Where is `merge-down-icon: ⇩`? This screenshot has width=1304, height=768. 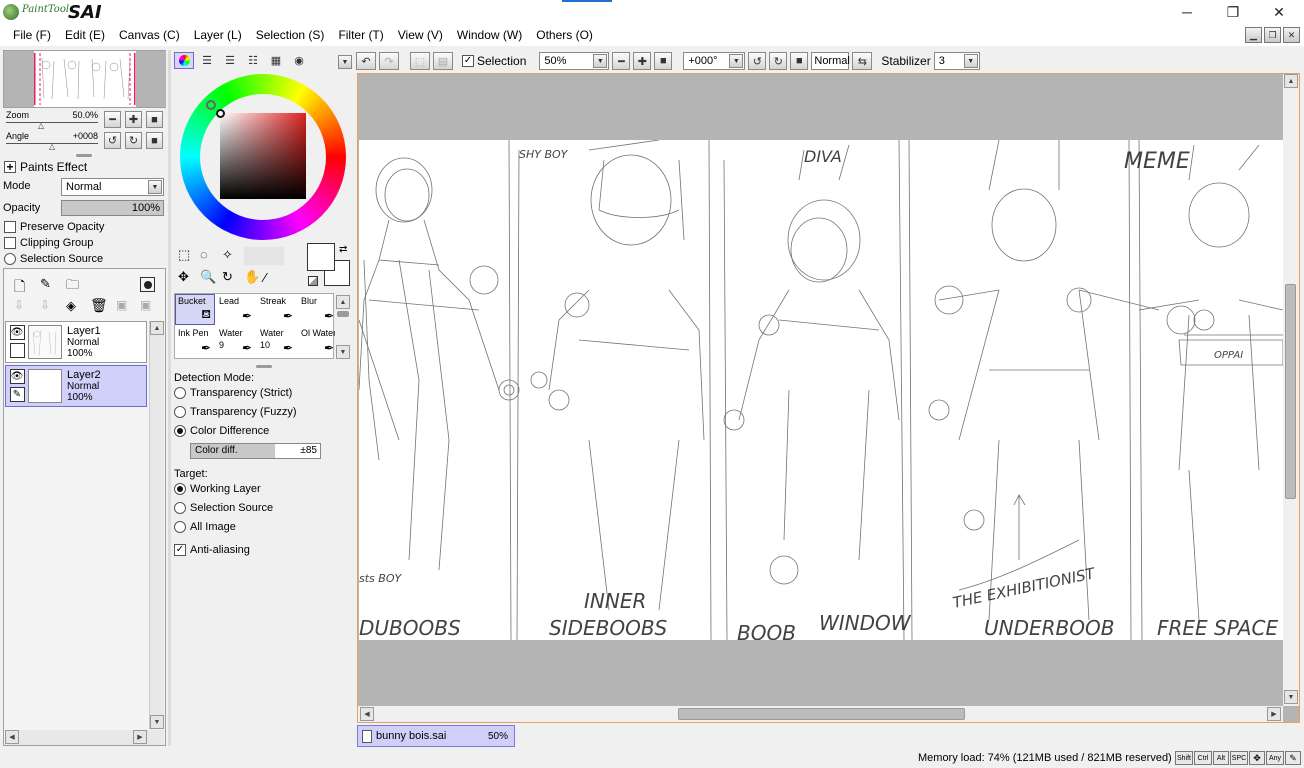 merge-down-icon: ⇩ is located at coordinates (45, 305).